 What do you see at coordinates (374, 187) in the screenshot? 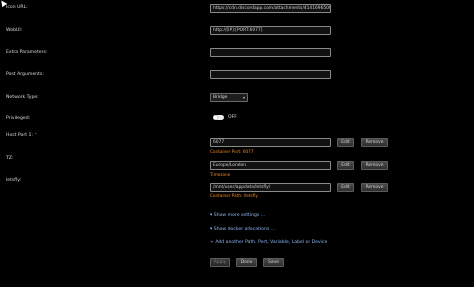
I see `letsfly-remove-button: Remove` at bounding box center [374, 187].